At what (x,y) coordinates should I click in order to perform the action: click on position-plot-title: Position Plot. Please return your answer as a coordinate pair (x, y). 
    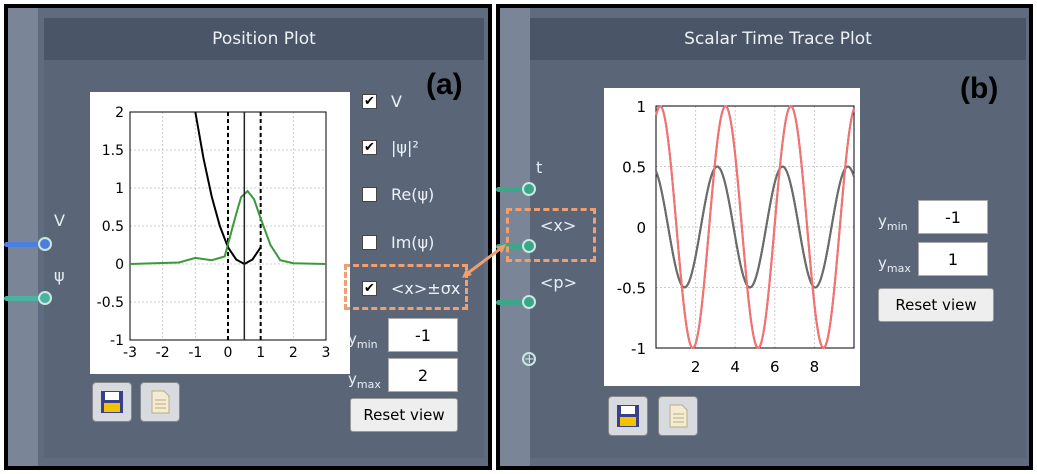
    Looking at the image, I should click on (264, 39).